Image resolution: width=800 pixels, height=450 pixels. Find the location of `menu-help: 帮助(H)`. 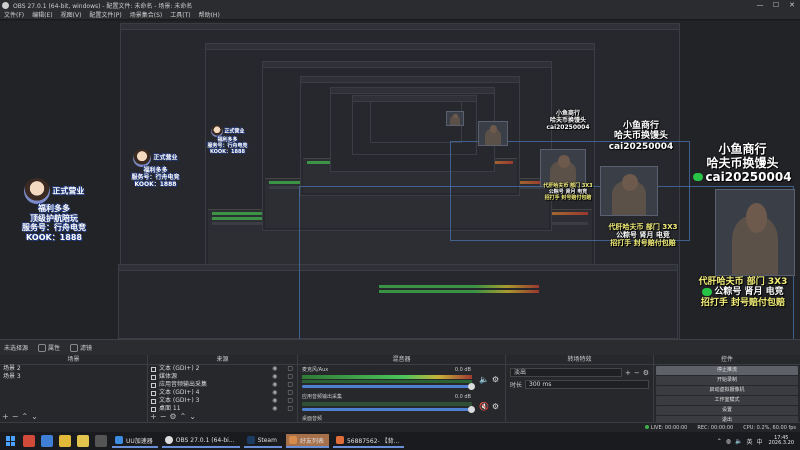

menu-help: 帮助(H) is located at coordinates (209, 14).